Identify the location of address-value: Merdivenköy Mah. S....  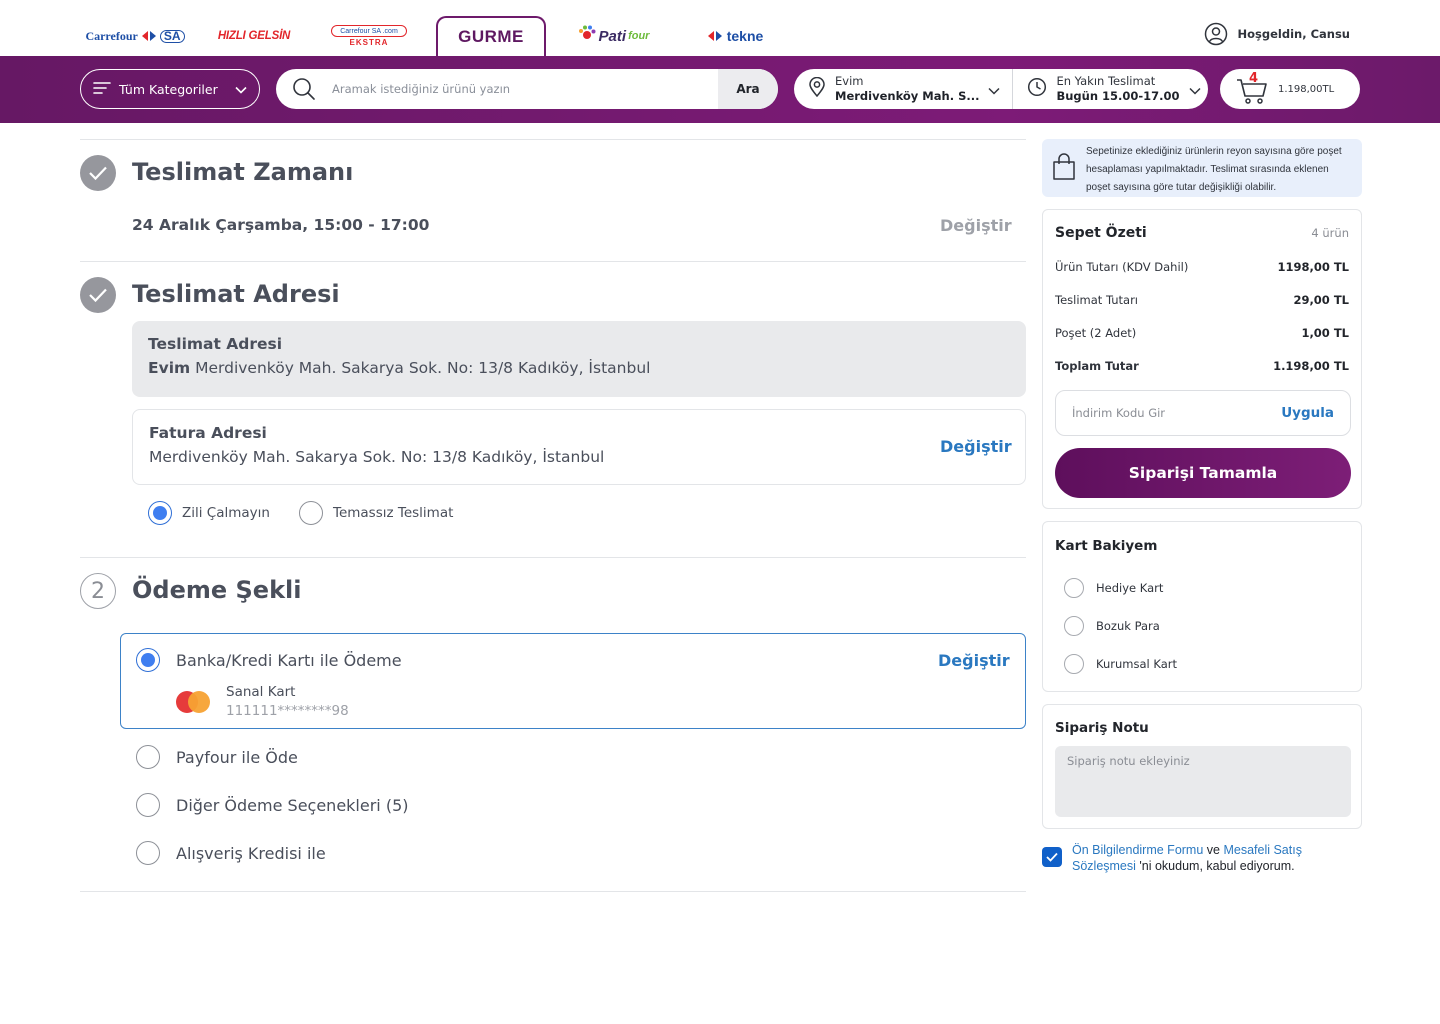
(907, 96).